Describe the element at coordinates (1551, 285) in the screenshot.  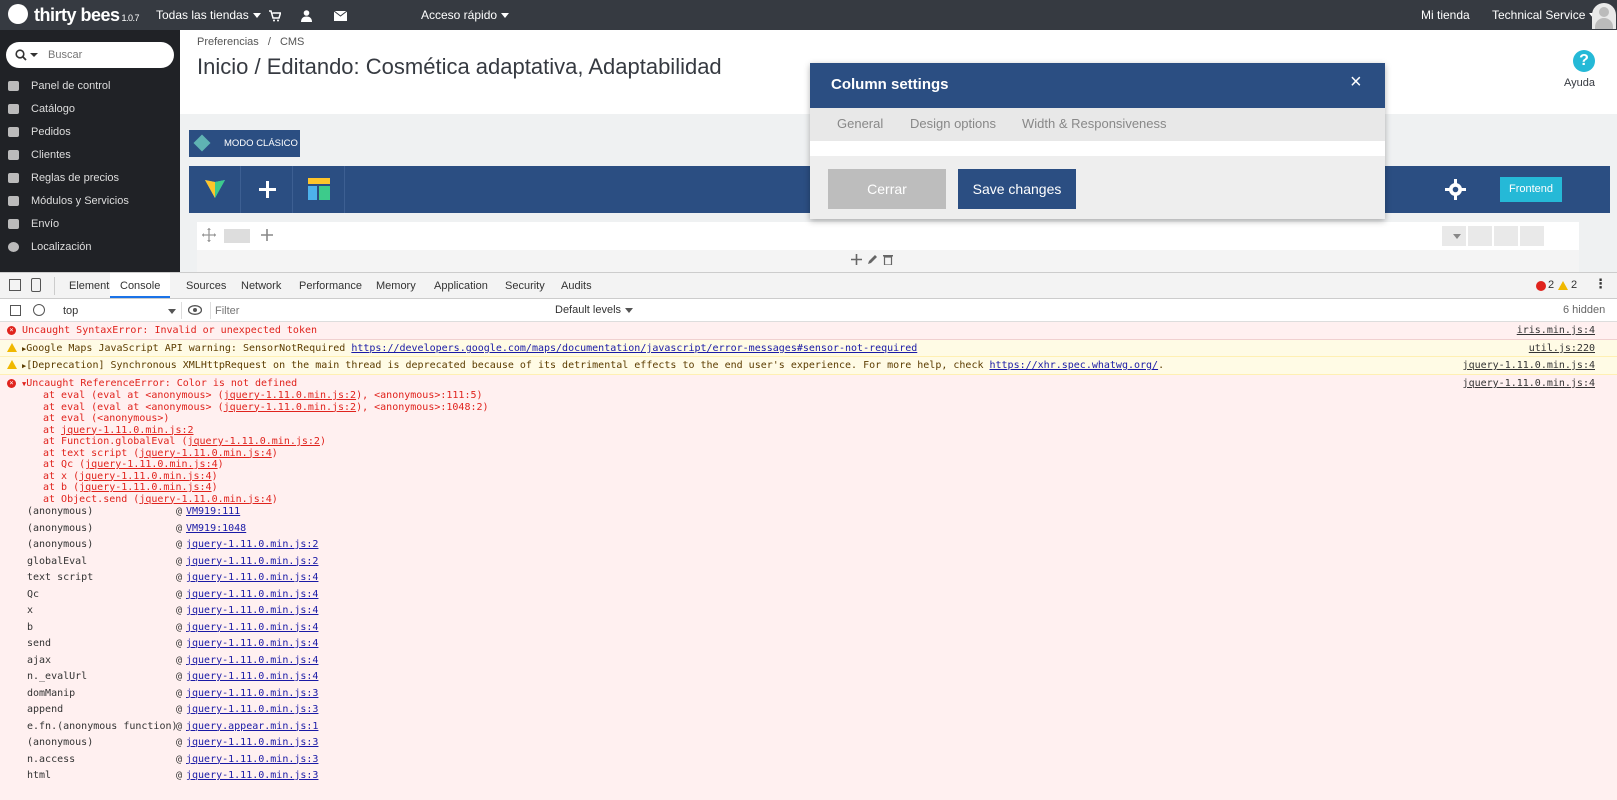
I see `error-count: 2` at that location.